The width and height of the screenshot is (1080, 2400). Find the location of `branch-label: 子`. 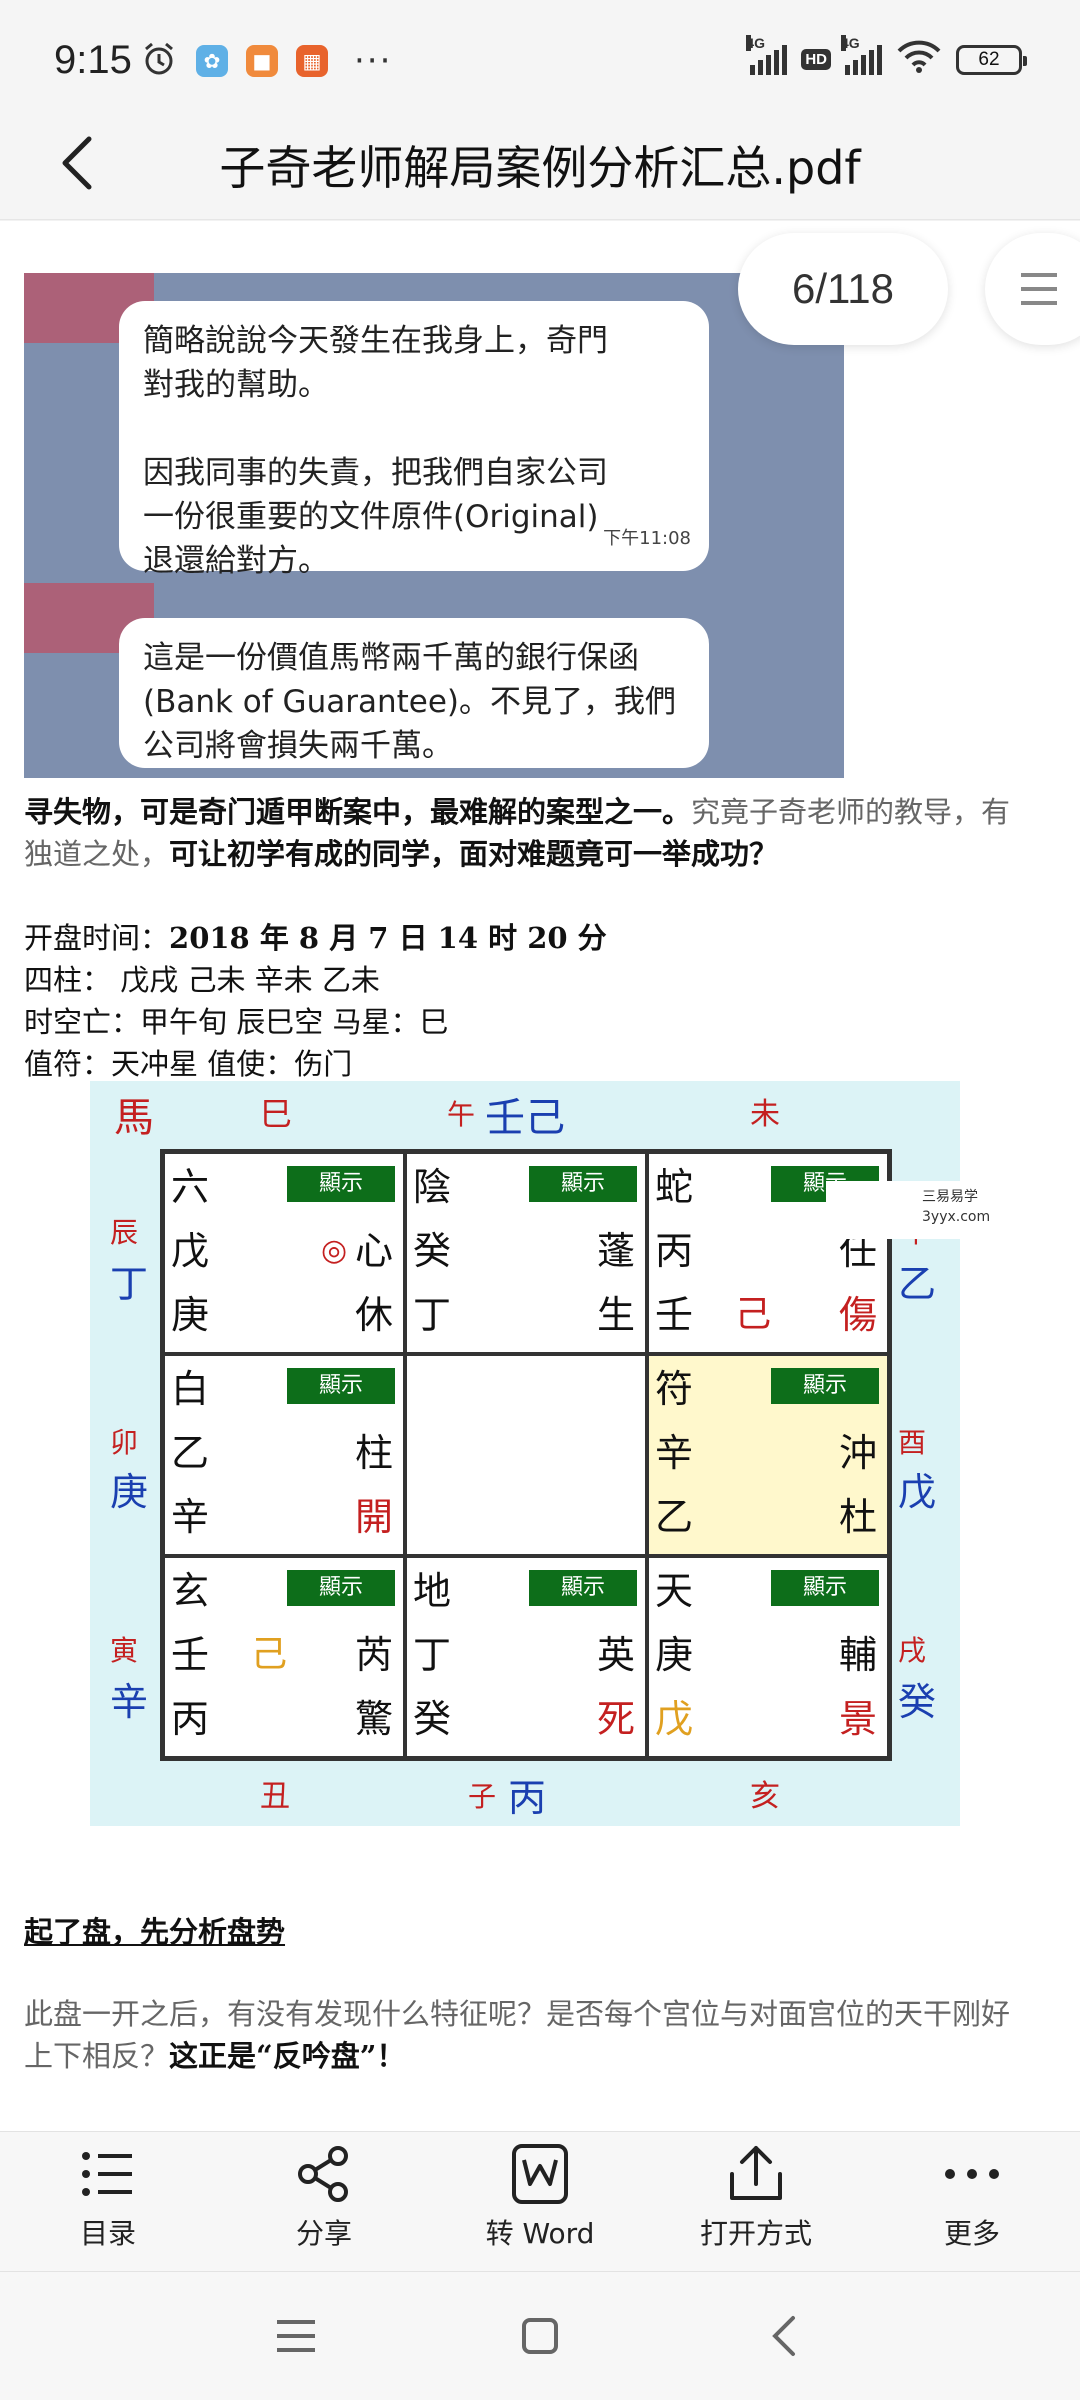

branch-label: 子 is located at coordinates (482, 1796).